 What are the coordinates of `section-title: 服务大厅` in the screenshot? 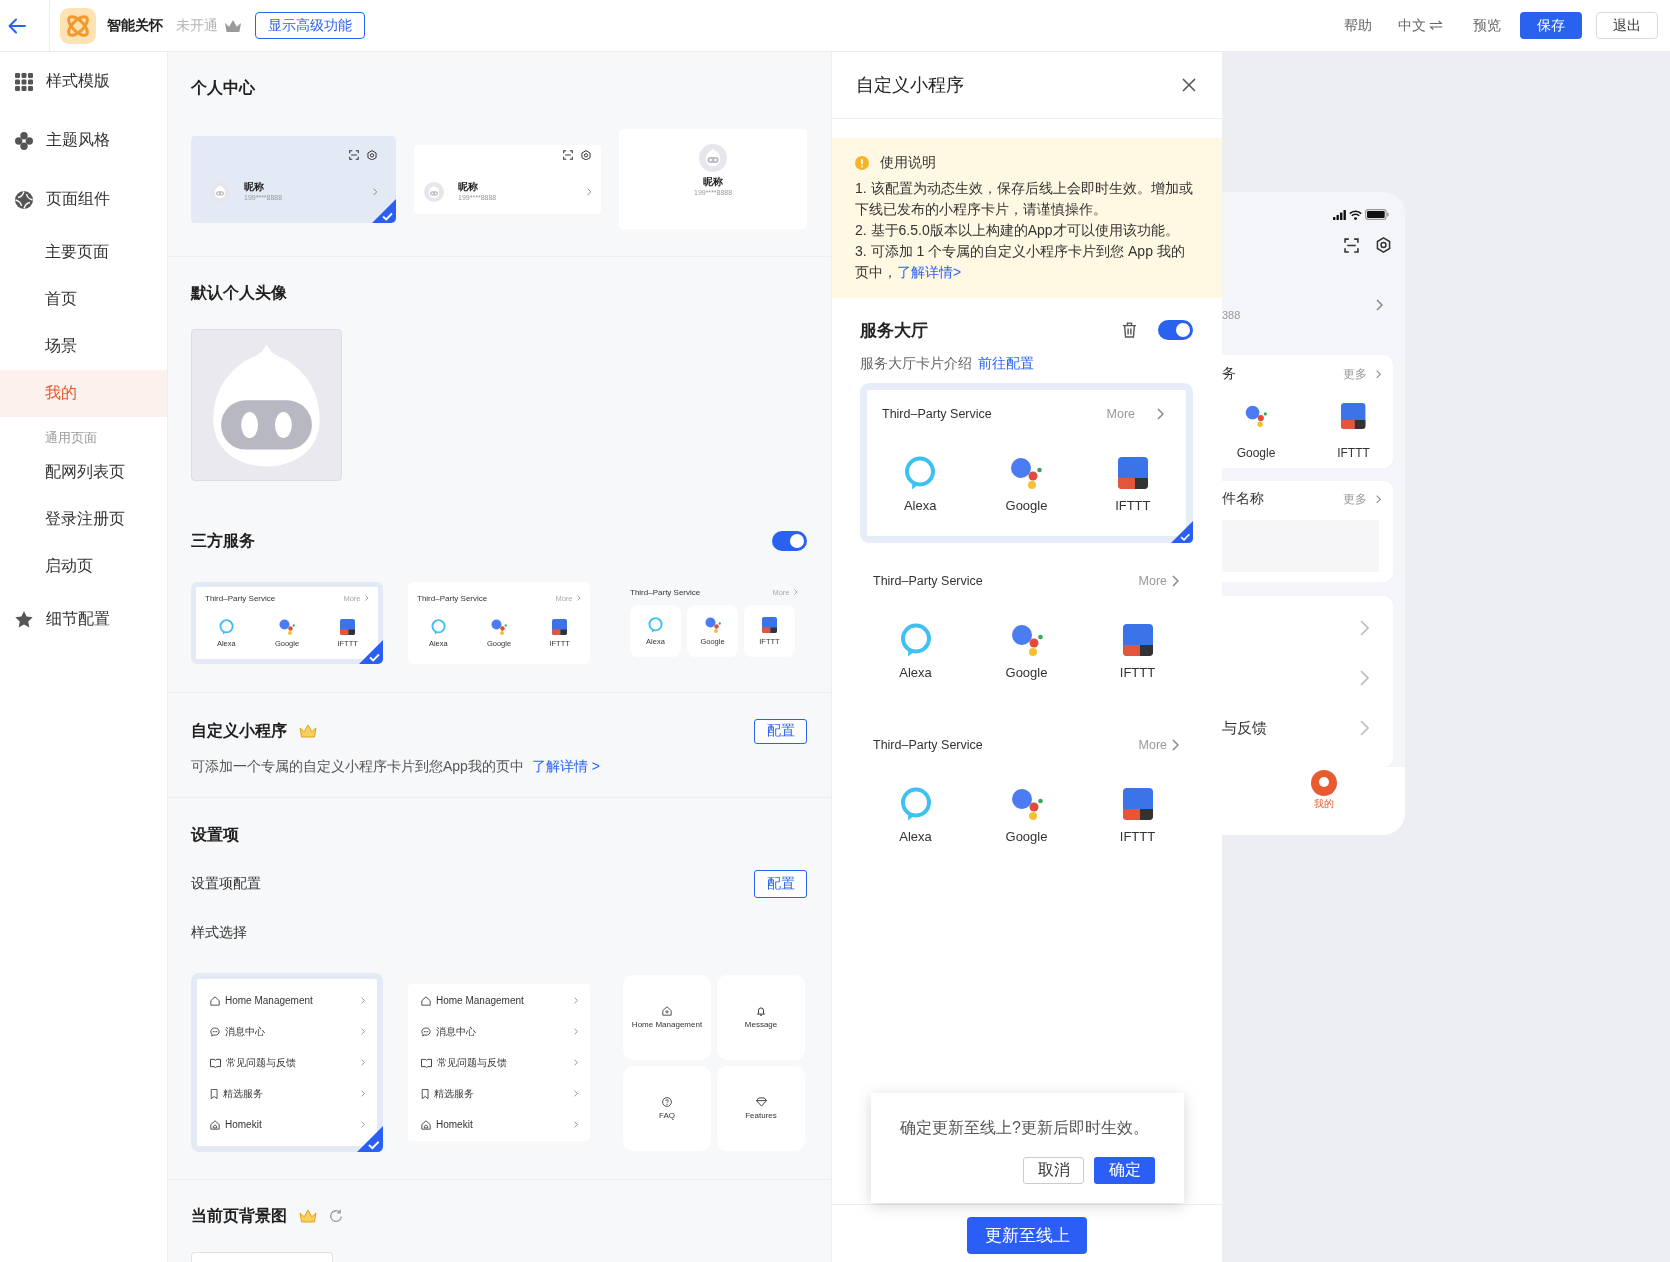 It's located at (894, 330).